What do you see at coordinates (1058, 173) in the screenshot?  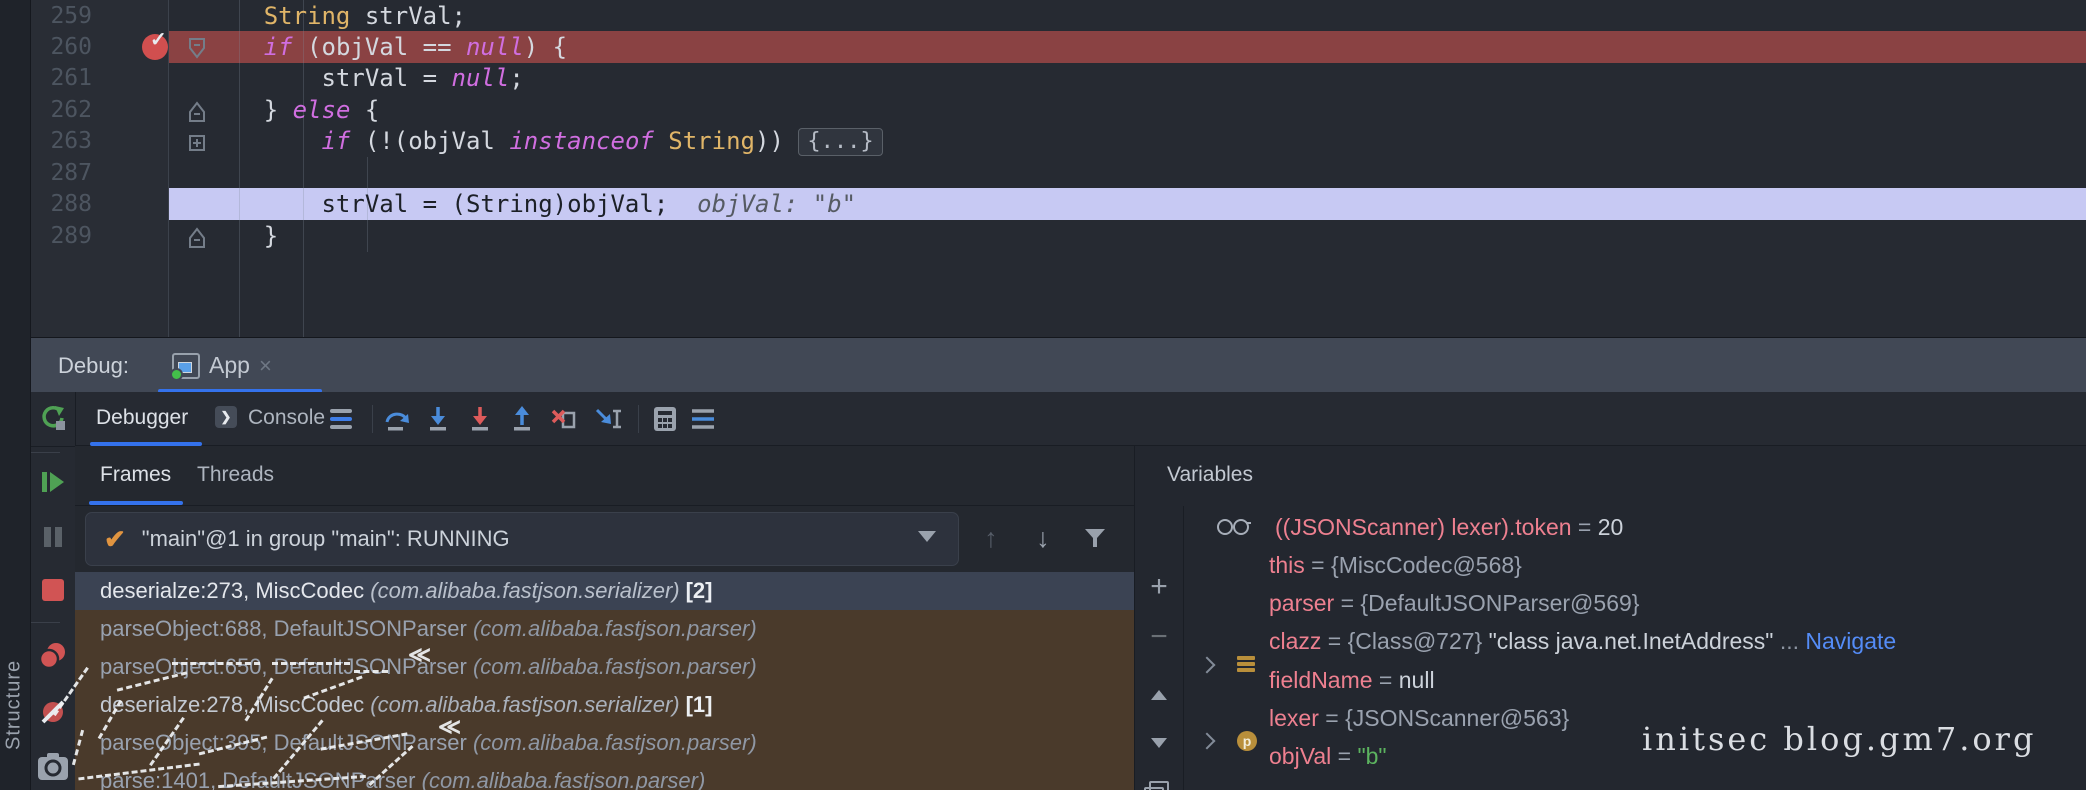 I see `code-line-287: 287` at bounding box center [1058, 173].